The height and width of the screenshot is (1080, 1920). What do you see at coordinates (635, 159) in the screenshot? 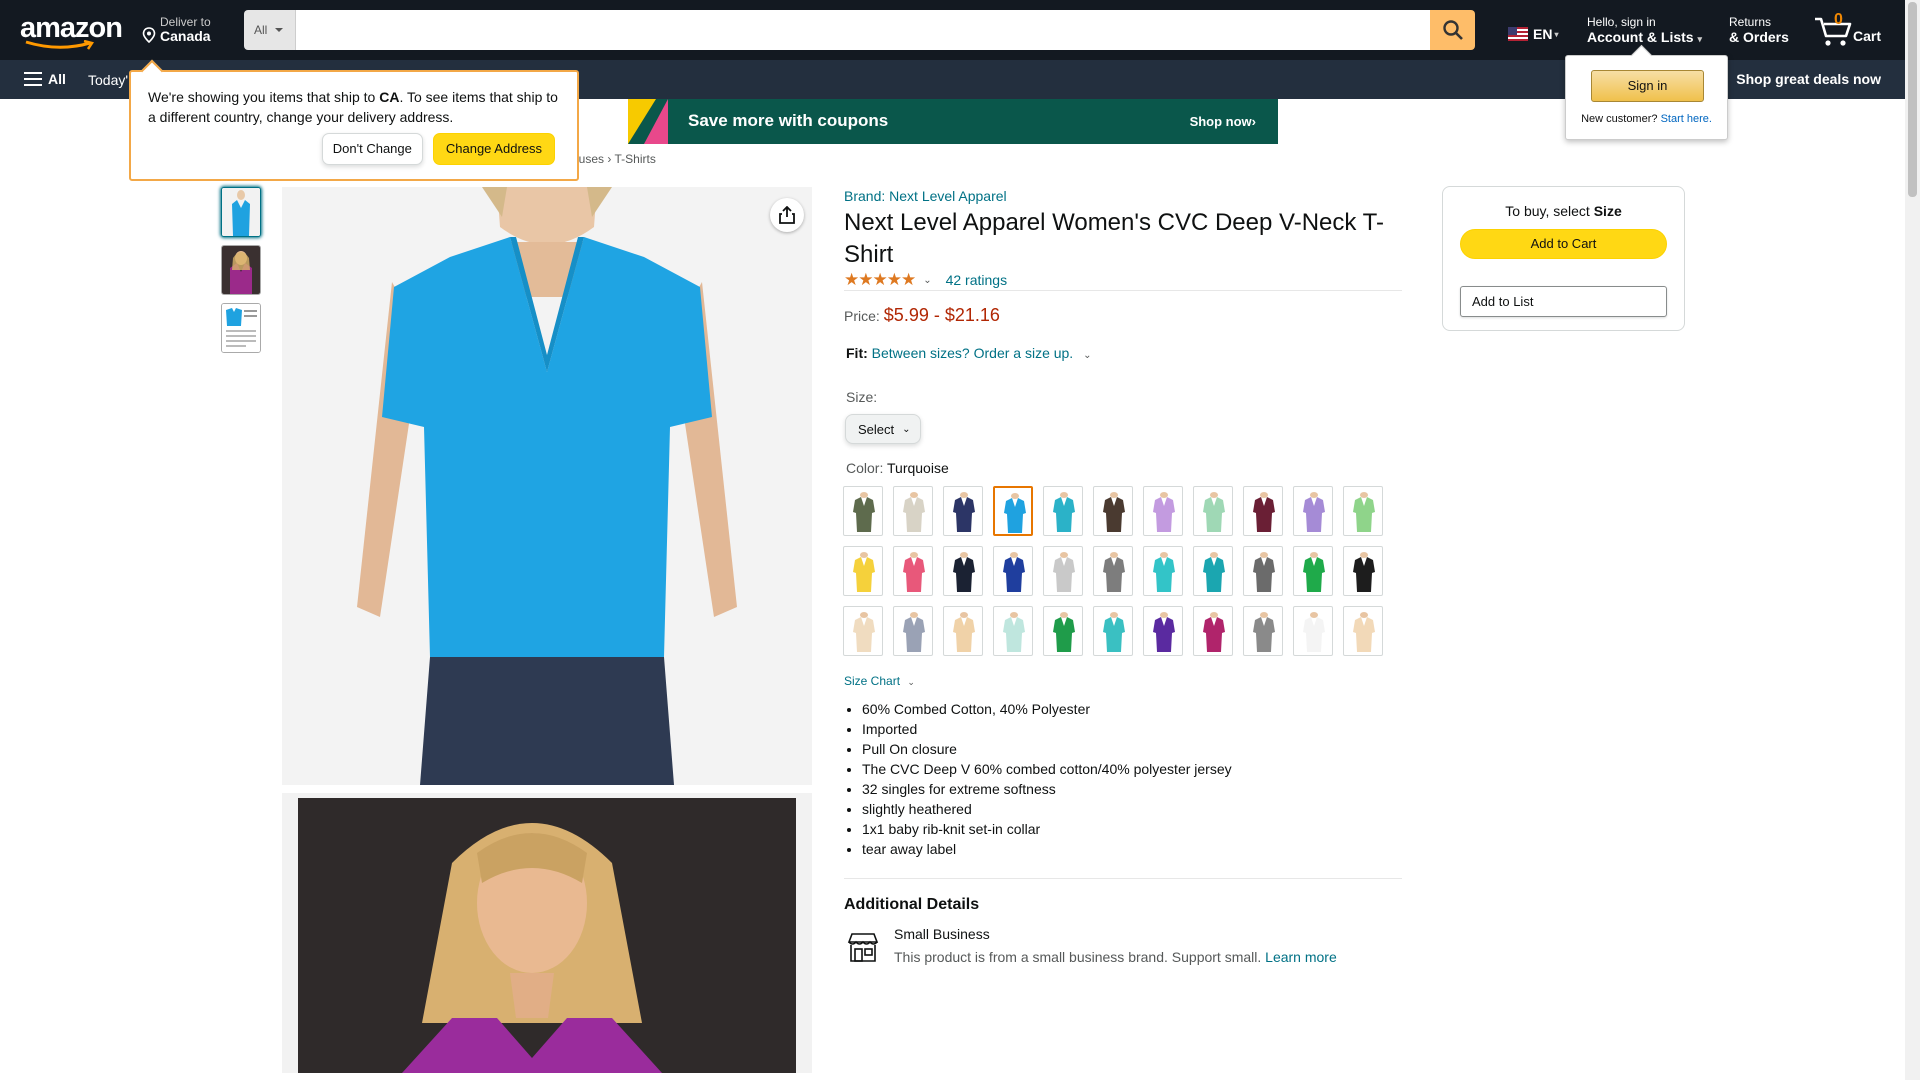
I see `breadcrumb-item-tshirts: T-Shirts` at bounding box center [635, 159].